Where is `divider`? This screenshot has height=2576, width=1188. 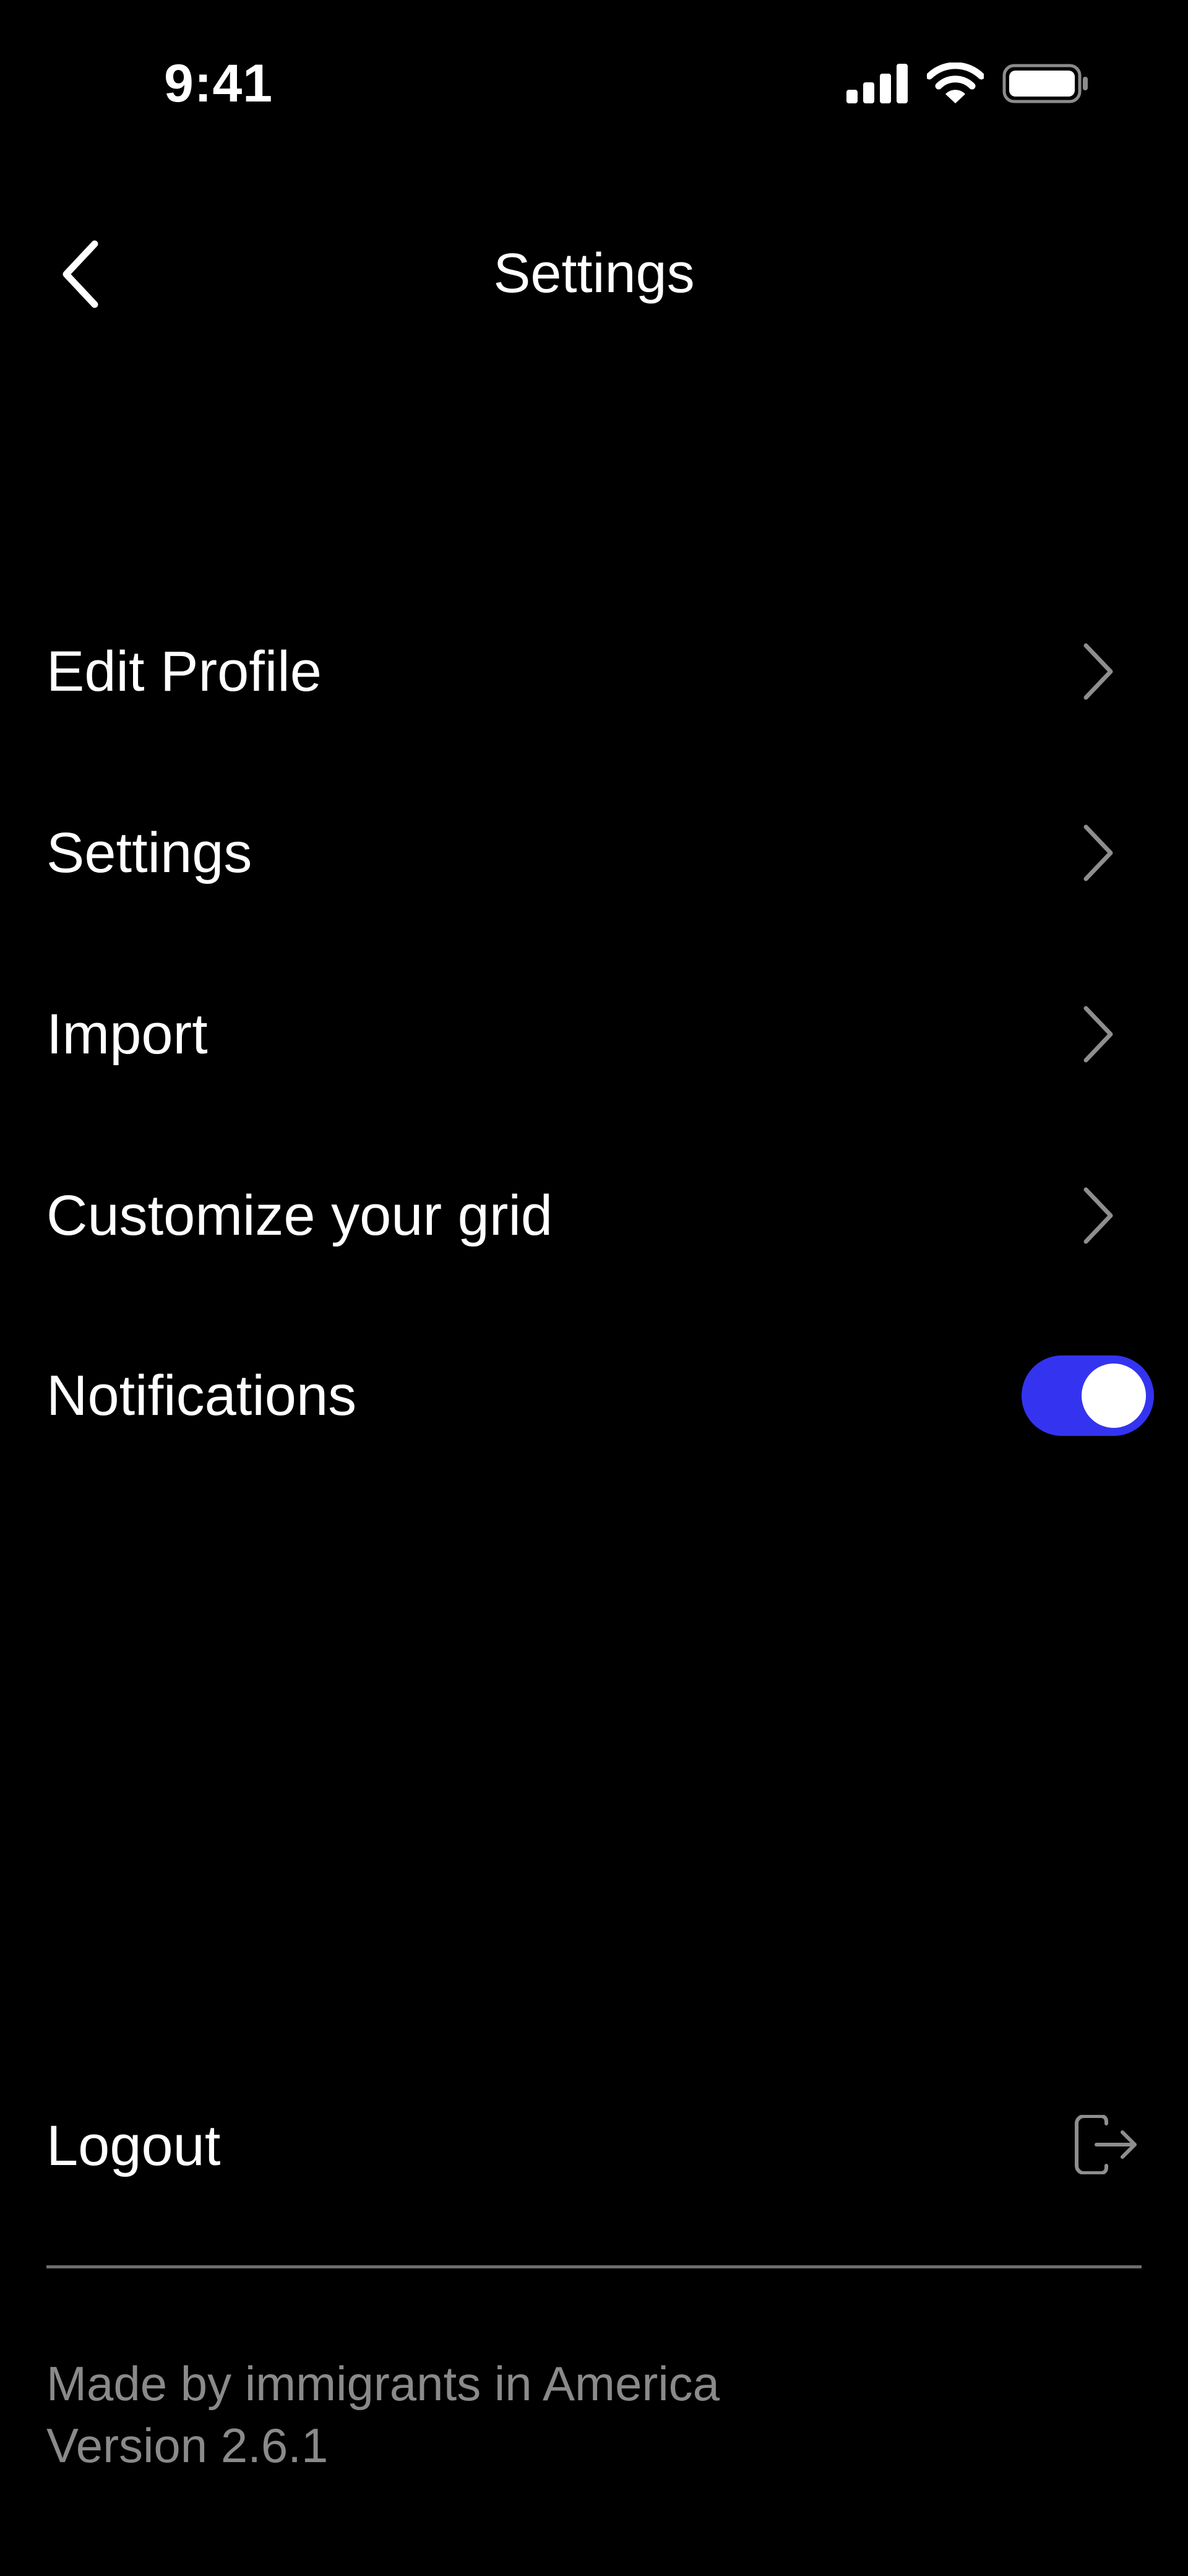
divider is located at coordinates (594, 2266).